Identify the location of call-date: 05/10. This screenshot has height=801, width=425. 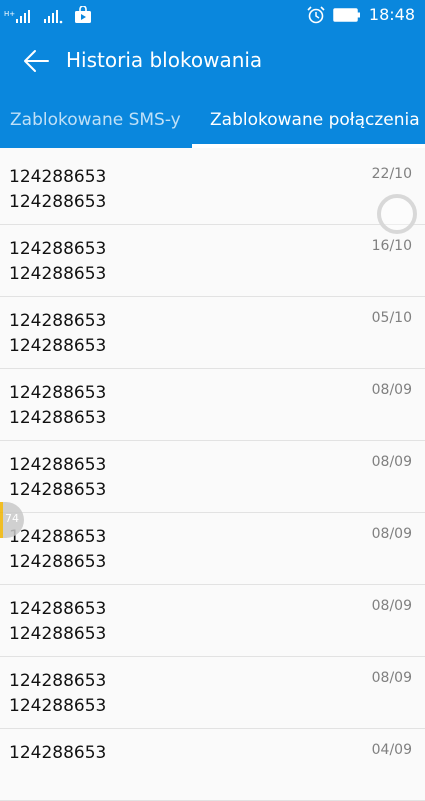
(391, 318).